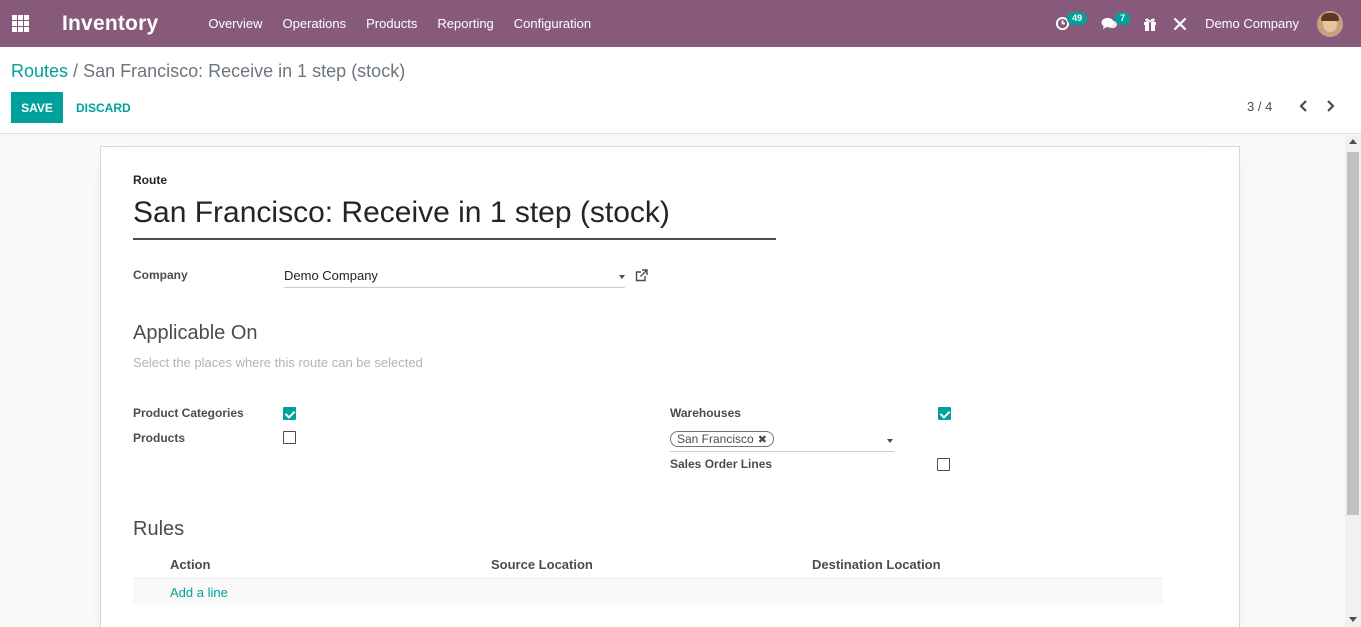 The width and height of the screenshot is (1361, 627). Describe the element at coordinates (39, 71) in the screenshot. I see `breadcrumb-routes-link: Routes` at that location.